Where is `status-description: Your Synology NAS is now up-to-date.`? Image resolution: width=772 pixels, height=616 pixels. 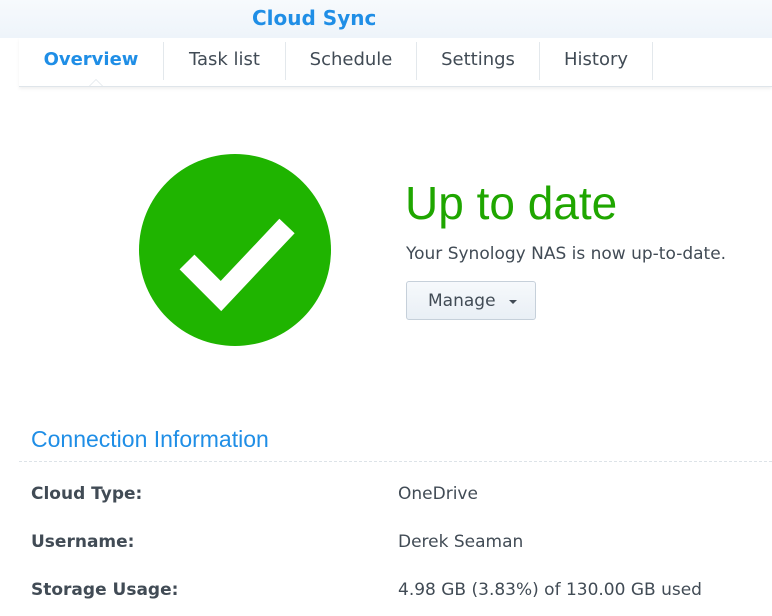 status-description: Your Synology NAS is now up-to-date. is located at coordinates (566, 254).